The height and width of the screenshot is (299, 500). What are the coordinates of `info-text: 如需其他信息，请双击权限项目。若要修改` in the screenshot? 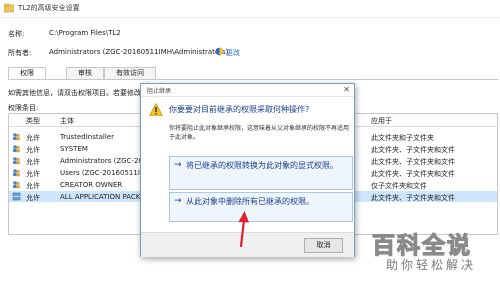 It's located at (74, 93).